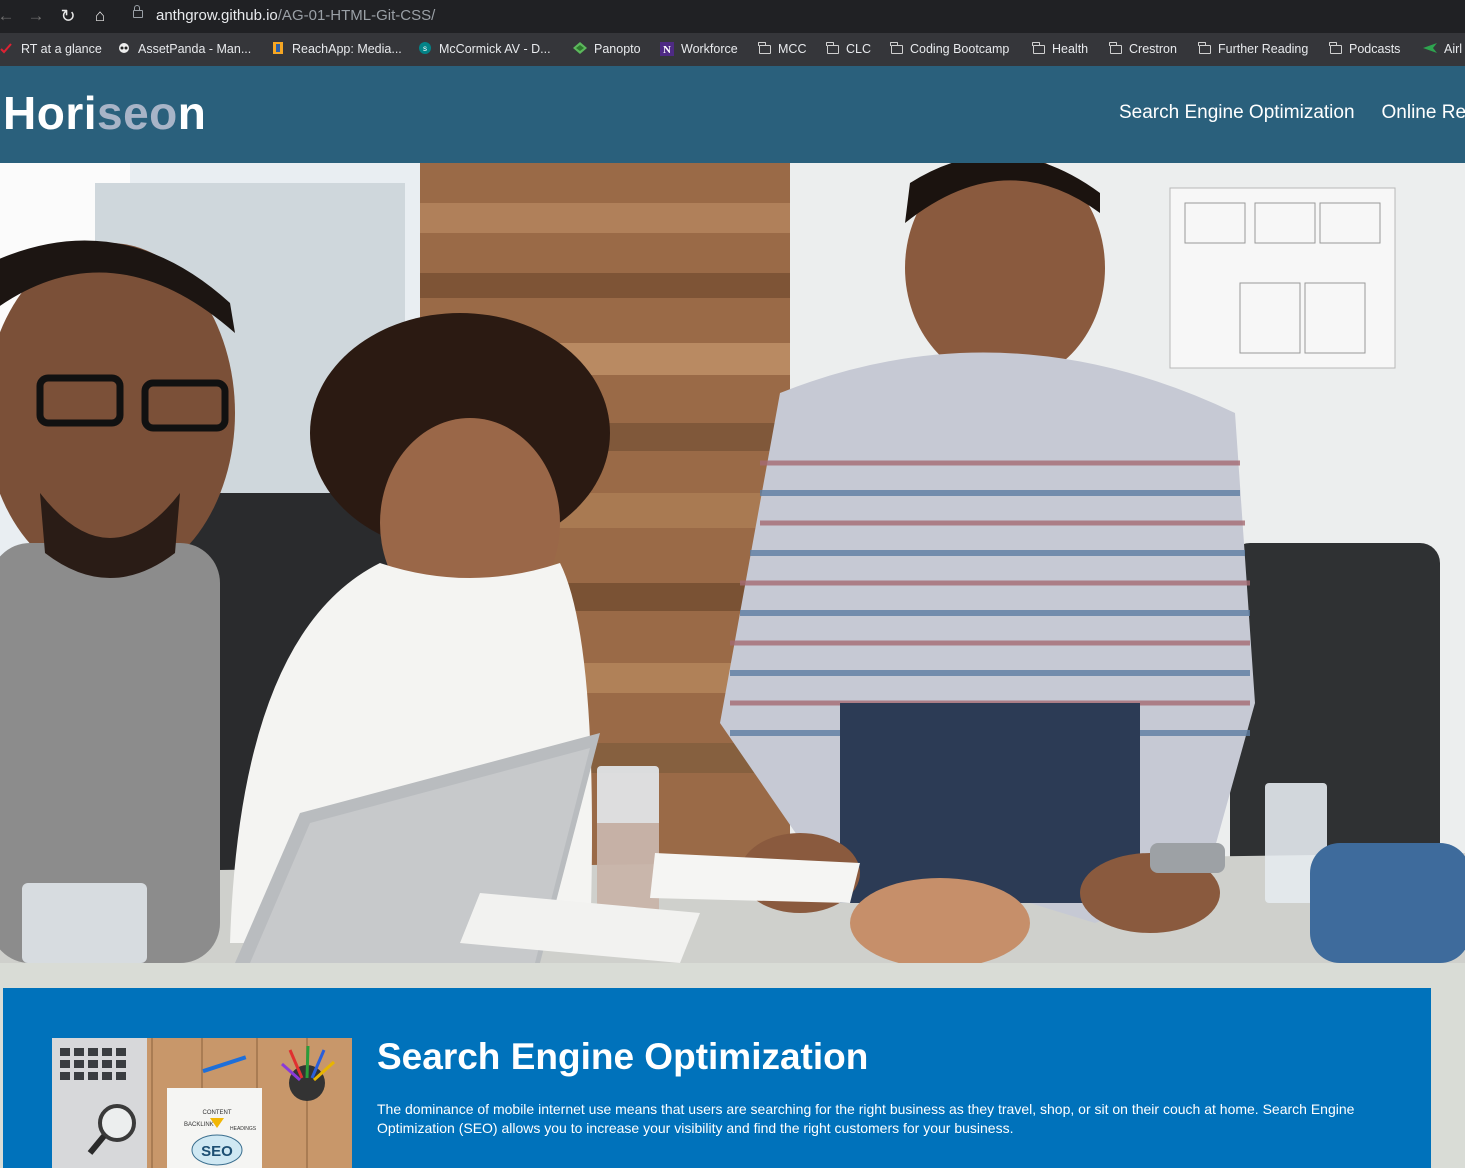 This screenshot has height=1168, width=1465. Describe the element at coordinates (199, 1125) in the screenshot. I see `svg-text: BACKLINK` at that location.